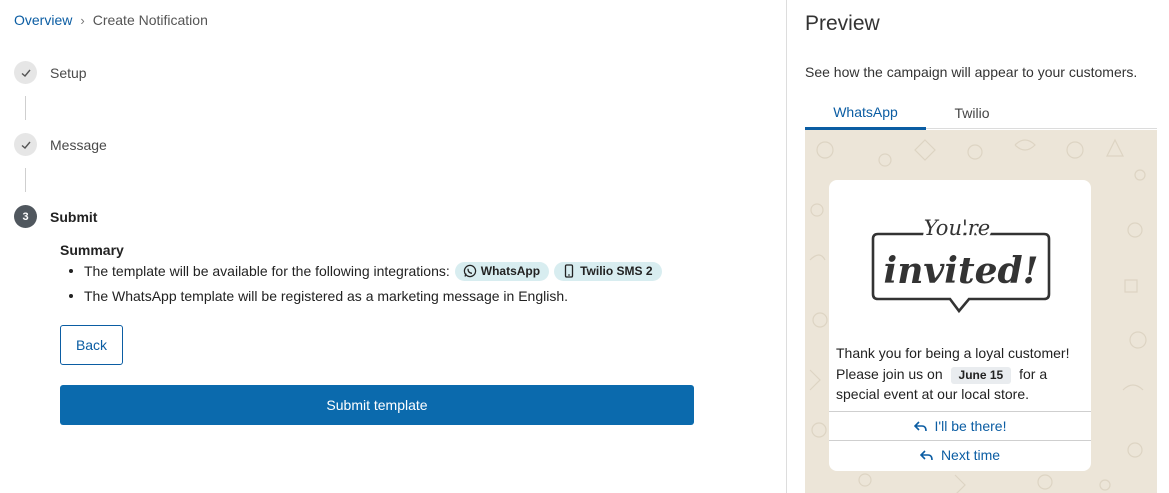 The height and width of the screenshot is (493, 1169). What do you see at coordinates (981, 375) in the screenshot?
I see `date-variable-chip: June 15` at bounding box center [981, 375].